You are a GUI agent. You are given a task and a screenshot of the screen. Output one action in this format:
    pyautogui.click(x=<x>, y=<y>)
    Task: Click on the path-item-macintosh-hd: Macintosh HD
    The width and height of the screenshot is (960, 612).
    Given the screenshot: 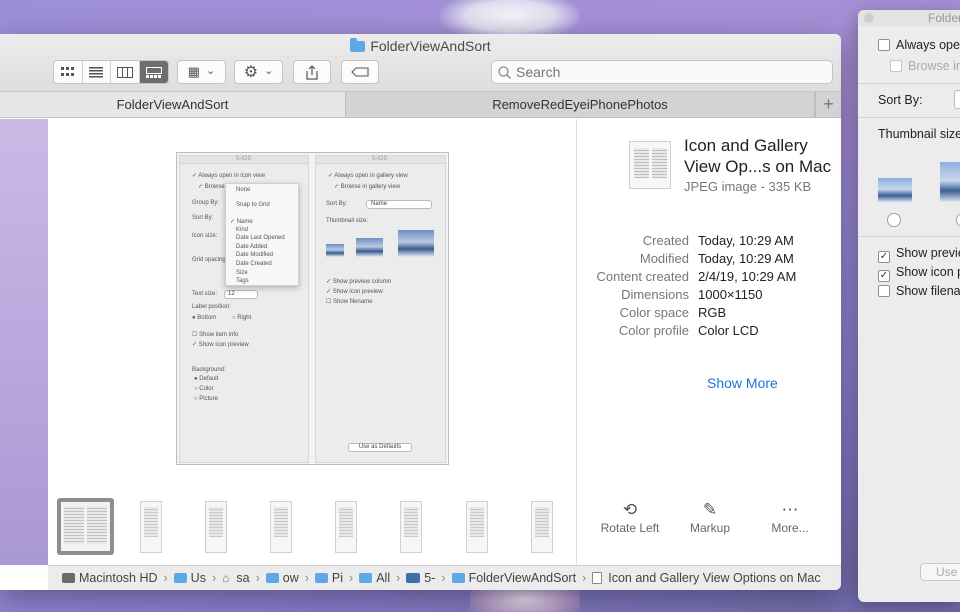 What is the action you would take?
    pyautogui.click(x=110, y=578)
    